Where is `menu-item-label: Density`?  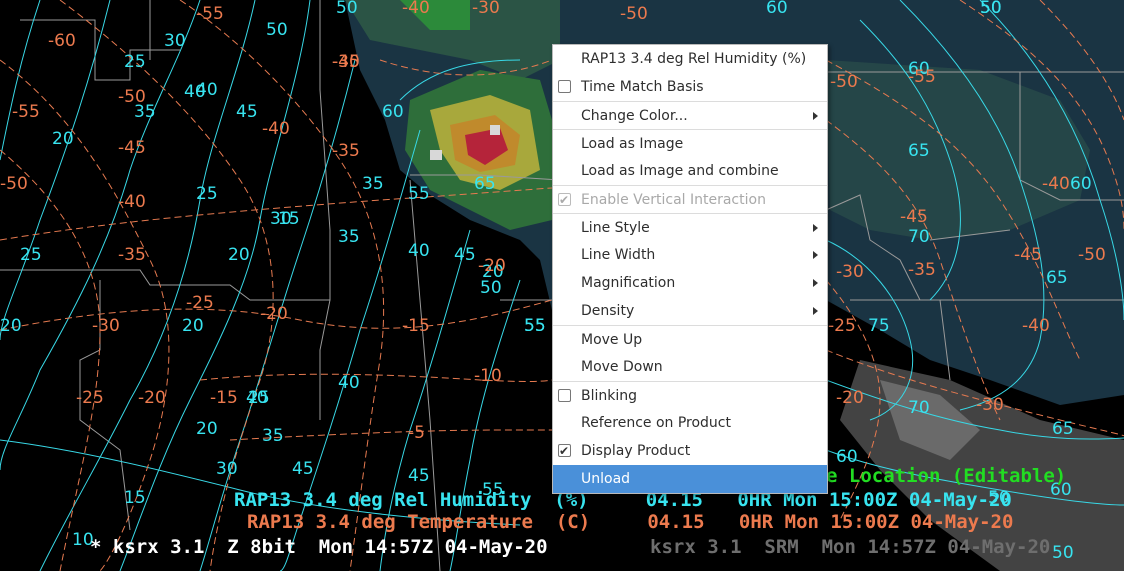
menu-item-label: Density is located at coordinates (608, 311).